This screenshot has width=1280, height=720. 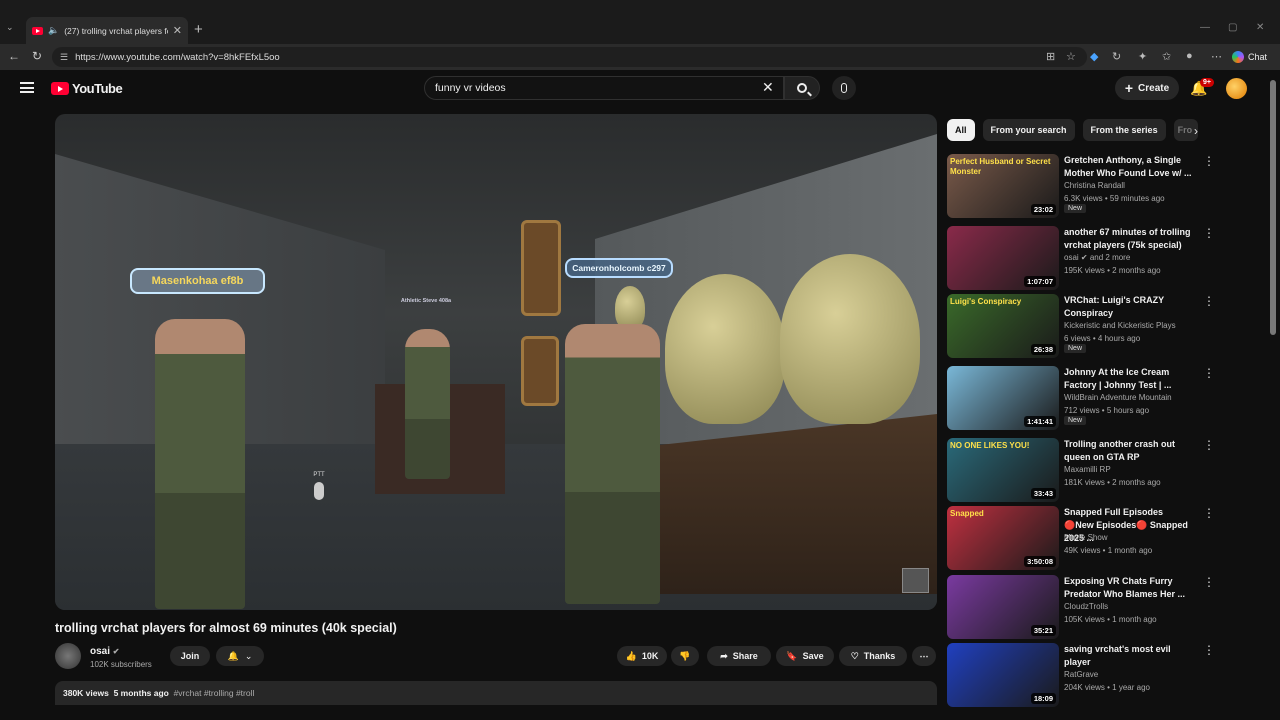 I want to click on channel-name: osai ✔, so click(x=105, y=651).